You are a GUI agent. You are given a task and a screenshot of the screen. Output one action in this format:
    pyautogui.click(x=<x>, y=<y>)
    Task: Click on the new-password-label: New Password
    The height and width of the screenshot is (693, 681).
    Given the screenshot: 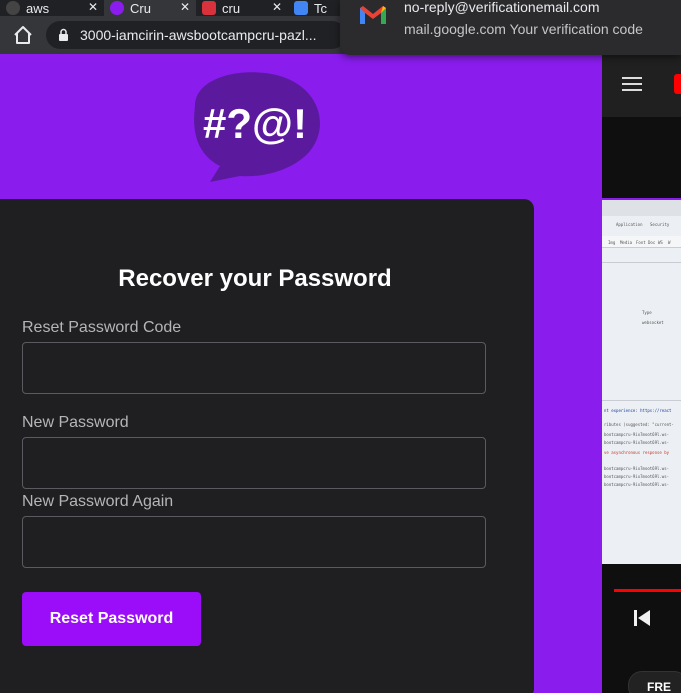 What is the action you would take?
    pyautogui.click(x=75, y=422)
    